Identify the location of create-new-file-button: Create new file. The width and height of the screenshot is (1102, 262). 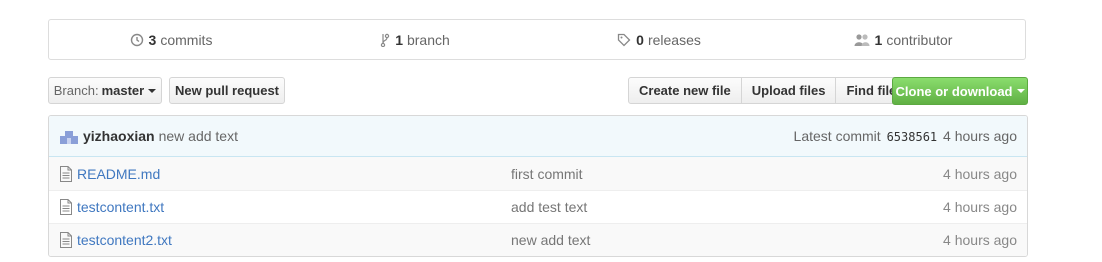
(685, 90).